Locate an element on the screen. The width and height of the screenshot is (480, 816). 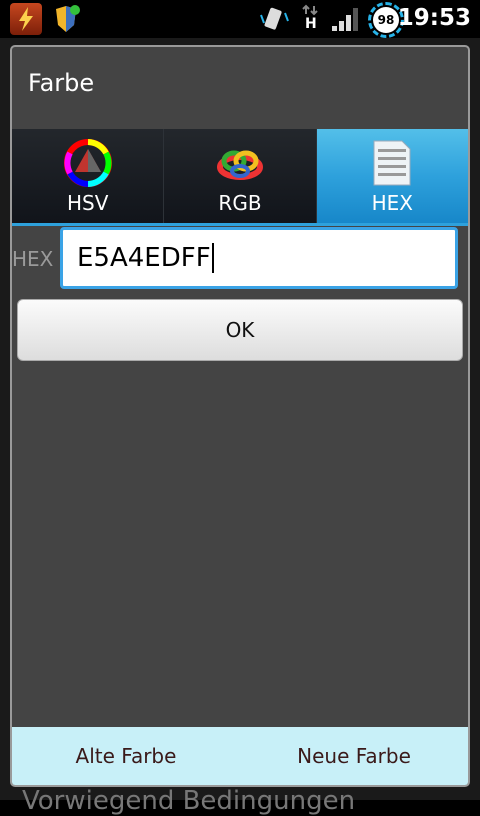
tab-rgb: RGB is located at coordinates (240, 176).